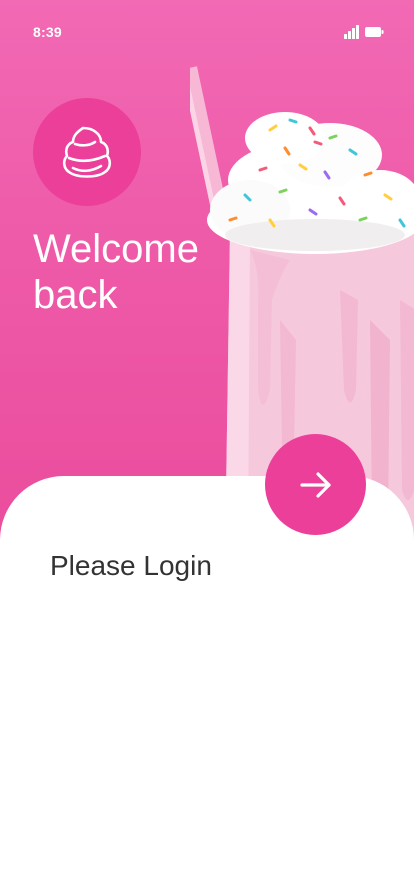 The width and height of the screenshot is (414, 896). I want to click on status-icons, so click(364, 32).